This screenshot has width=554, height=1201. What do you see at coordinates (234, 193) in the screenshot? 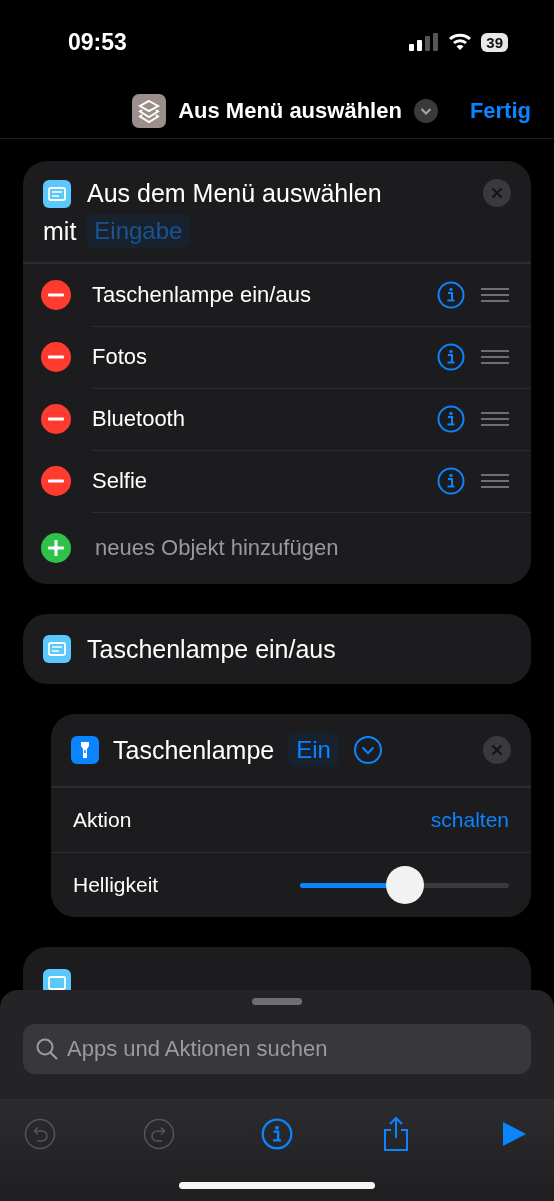
I see `action-title: Aus dem Menü auswählen` at bounding box center [234, 193].